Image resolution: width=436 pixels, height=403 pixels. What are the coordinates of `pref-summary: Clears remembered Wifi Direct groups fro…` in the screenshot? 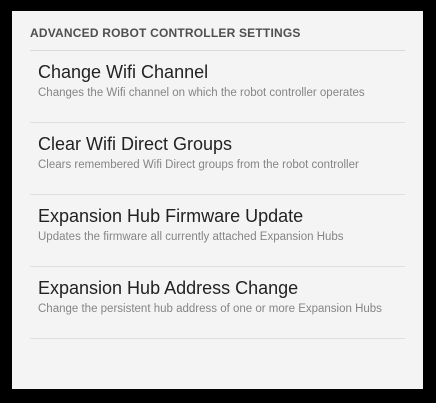 It's located at (198, 165).